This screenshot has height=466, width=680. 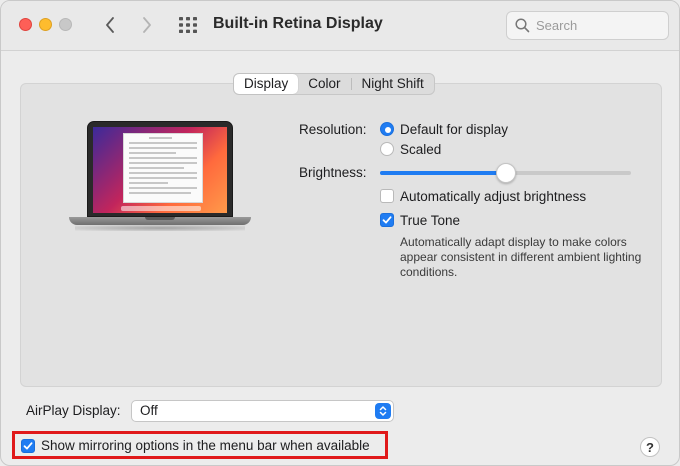 What do you see at coordinates (25, 24) in the screenshot?
I see `close-window-button` at bounding box center [25, 24].